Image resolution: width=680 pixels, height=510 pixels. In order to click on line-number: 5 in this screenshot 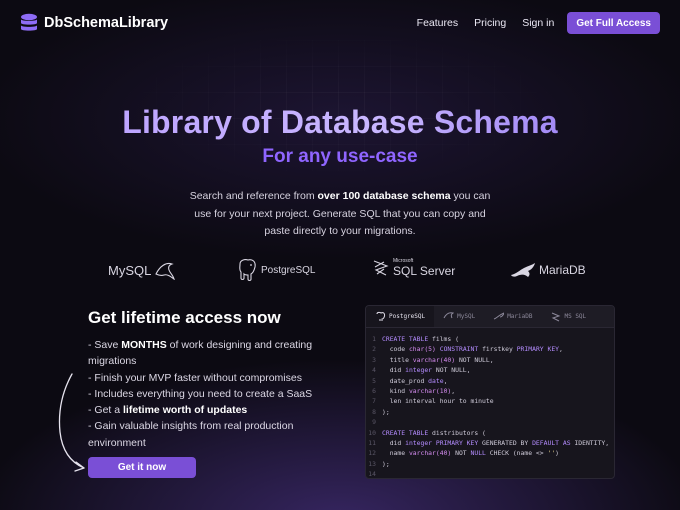, I will do `click(374, 380)`.